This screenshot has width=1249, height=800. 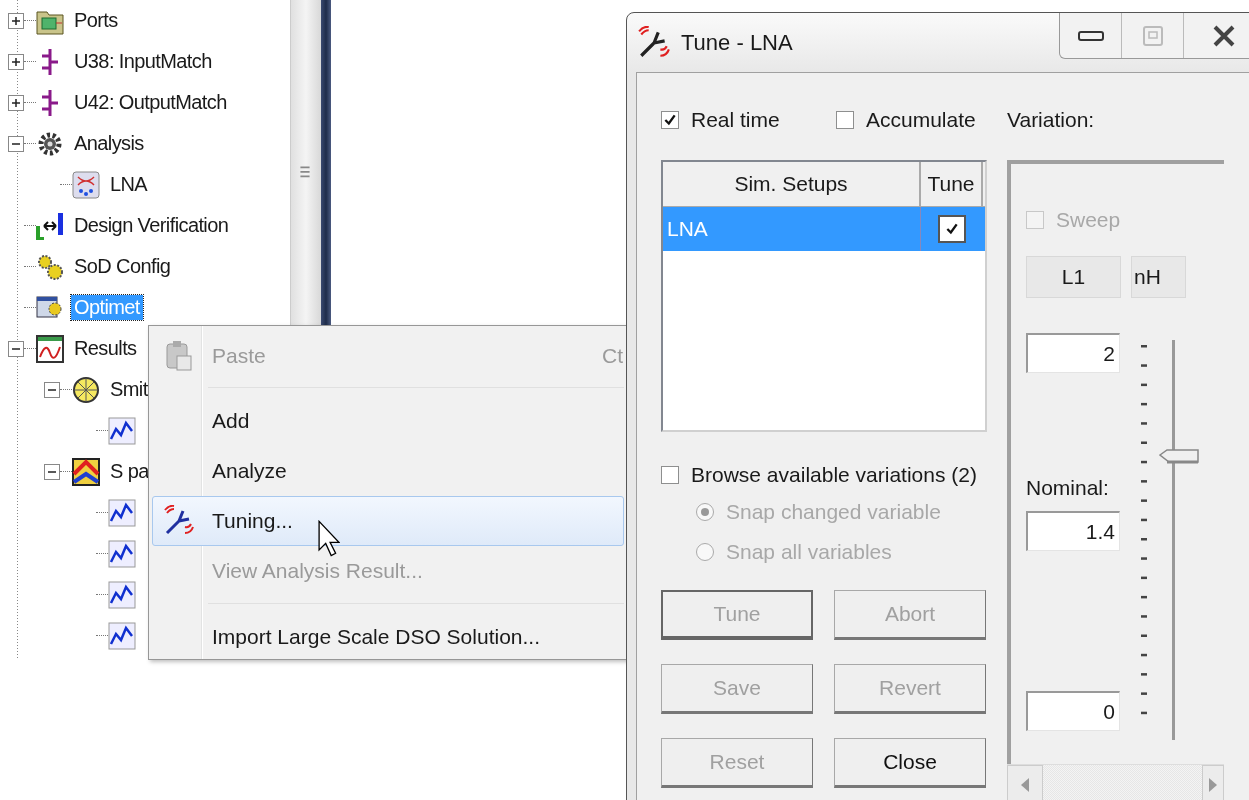 What do you see at coordinates (1051, 120) in the screenshot?
I see `variation-label: Variation:` at bounding box center [1051, 120].